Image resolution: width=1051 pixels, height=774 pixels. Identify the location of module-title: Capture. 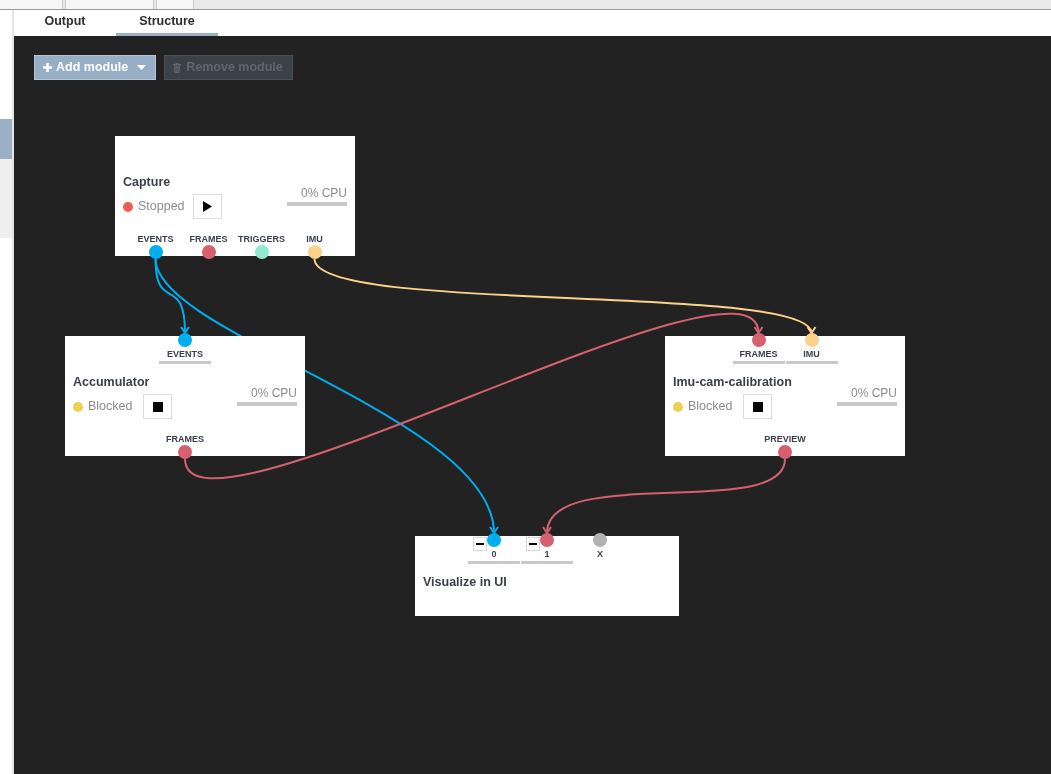
(147, 182).